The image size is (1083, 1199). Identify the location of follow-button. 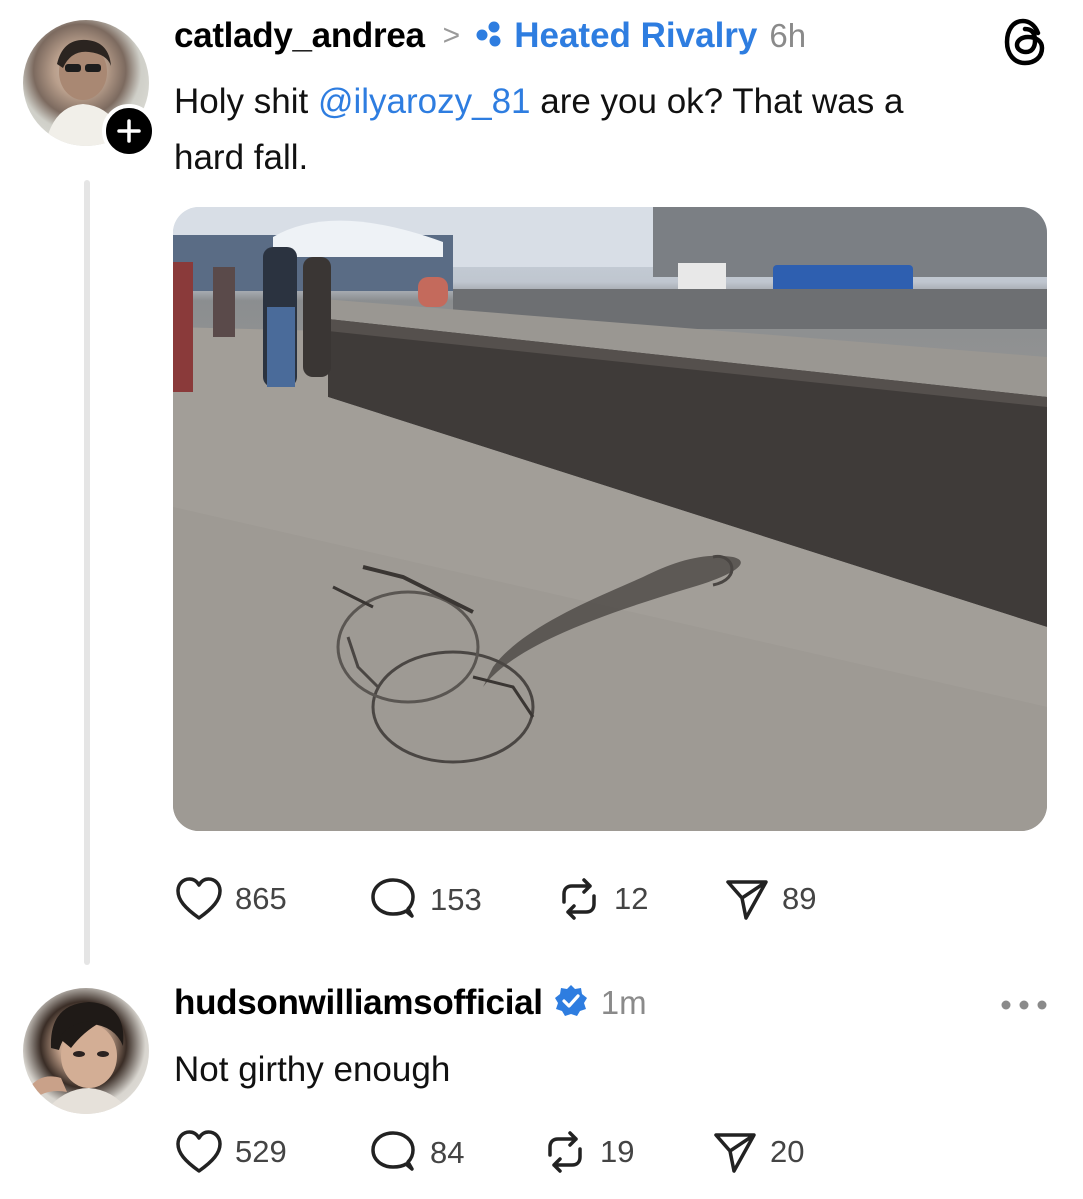
(129, 131).